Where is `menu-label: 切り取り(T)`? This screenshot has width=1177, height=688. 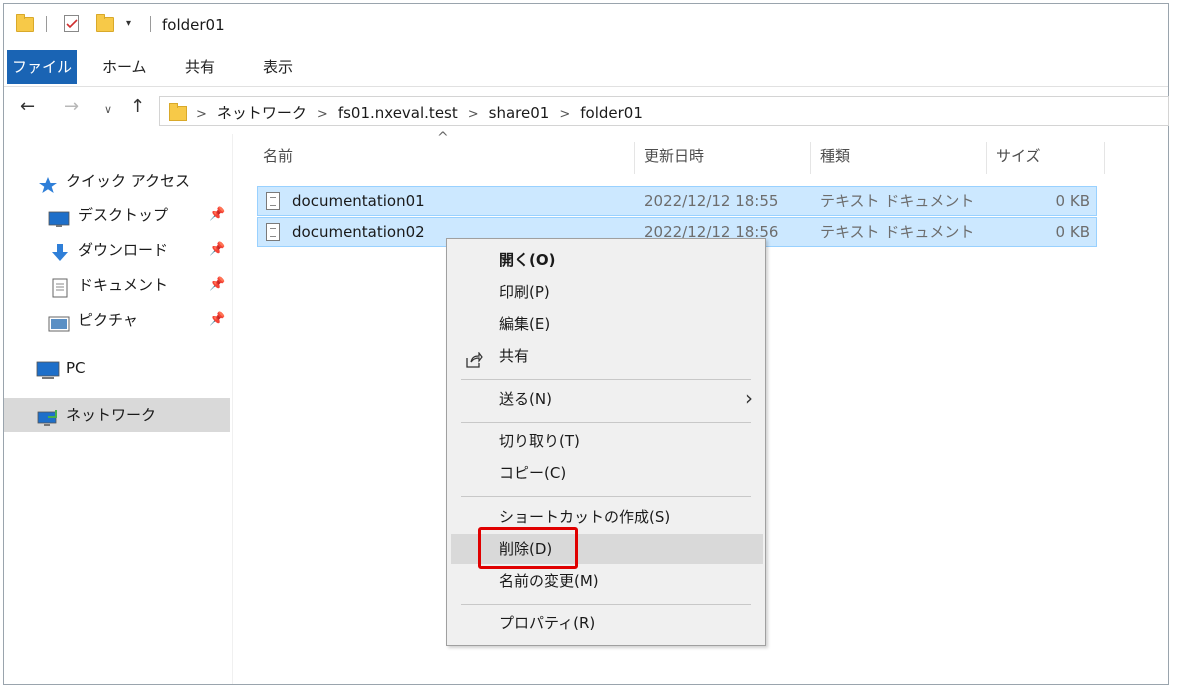
menu-label: 切り取り(T) is located at coordinates (539, 441).